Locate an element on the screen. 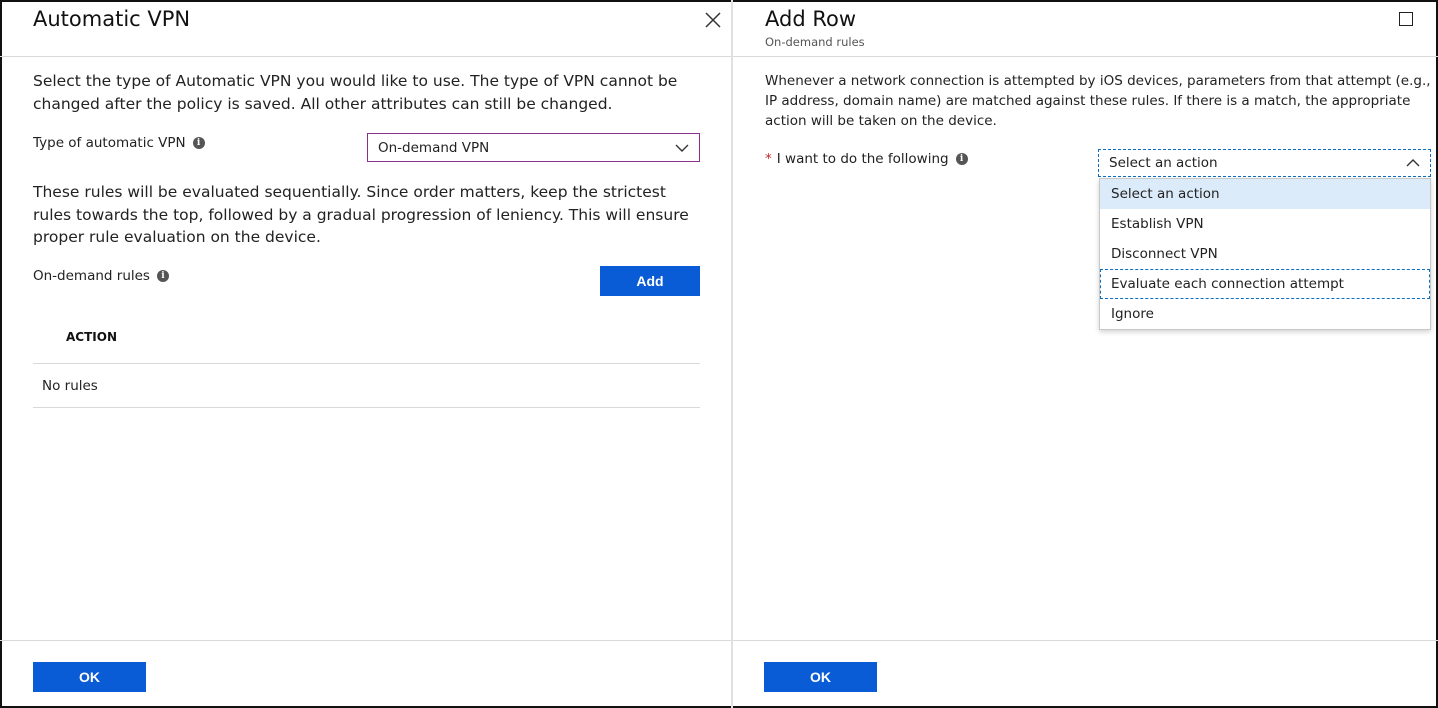  on-demand-rules-label: On-demand rules i is located at coordinates (101, 276).